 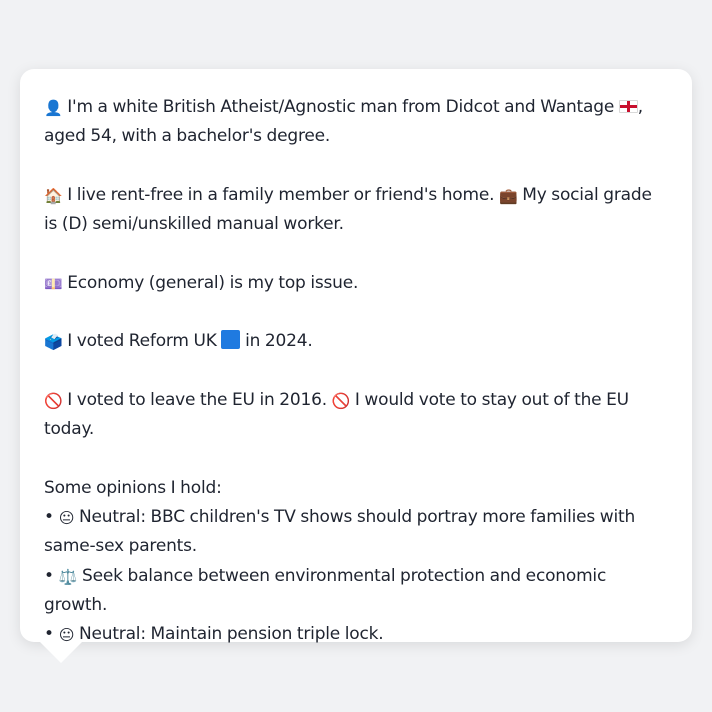 What do you see at coordinates (66, 518) in the screenshot?
I see `neutral-face-icon: 😐` at bounding box center [66, 518].